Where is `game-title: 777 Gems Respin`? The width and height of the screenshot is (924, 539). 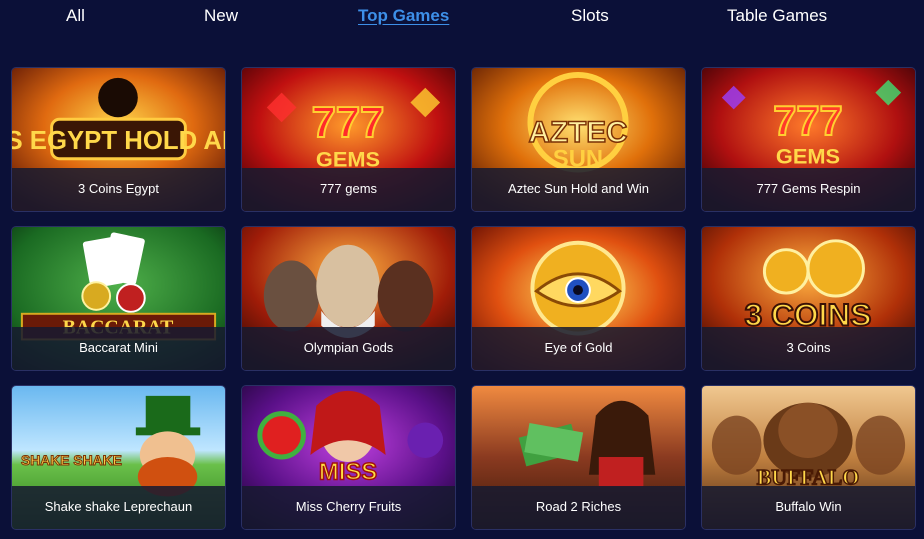 game-title: 777 Gems Respin is located at coordinates (808, 189).